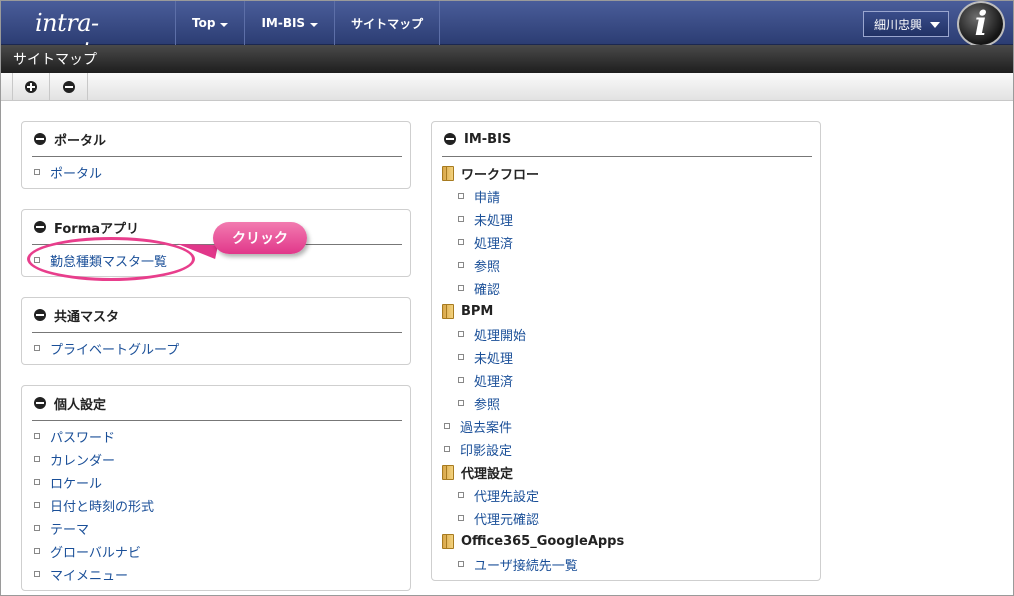 The width and height of the screenshot is (1014, 596). Describe the element at coordinates (477, 311) in the screenshot. I see `folder-label: BPM` at that location.